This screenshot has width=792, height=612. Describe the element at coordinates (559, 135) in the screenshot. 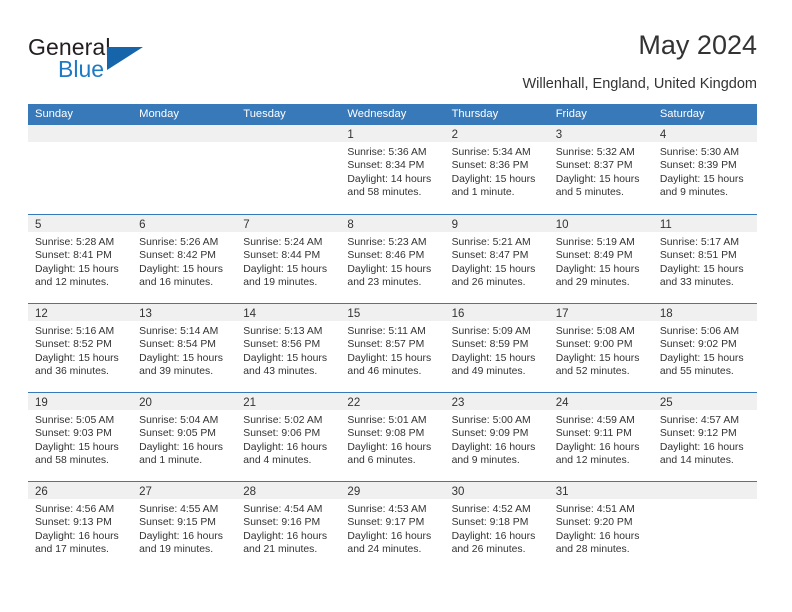

I see `day-number: 3` at that location.